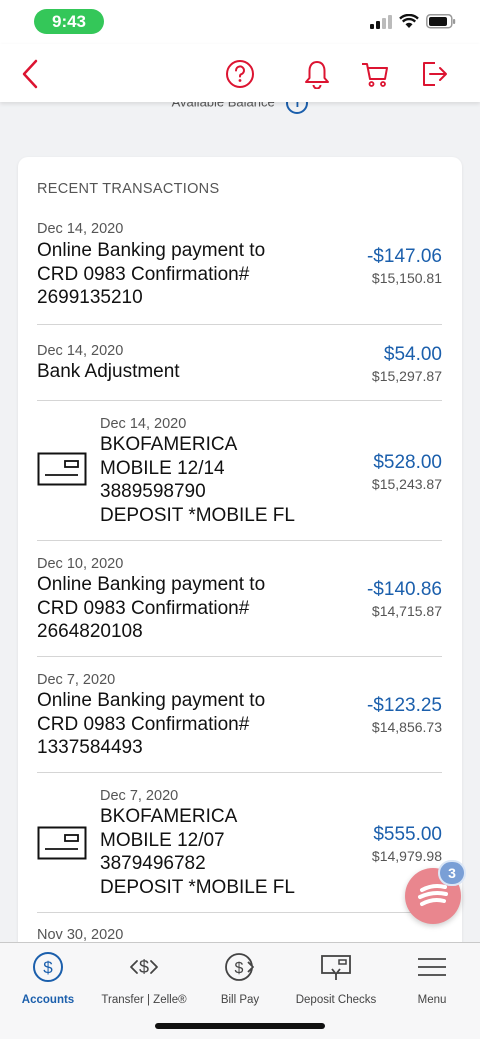 The image size is (480, 1039). I want to click on status-icons, so click(413, 21).